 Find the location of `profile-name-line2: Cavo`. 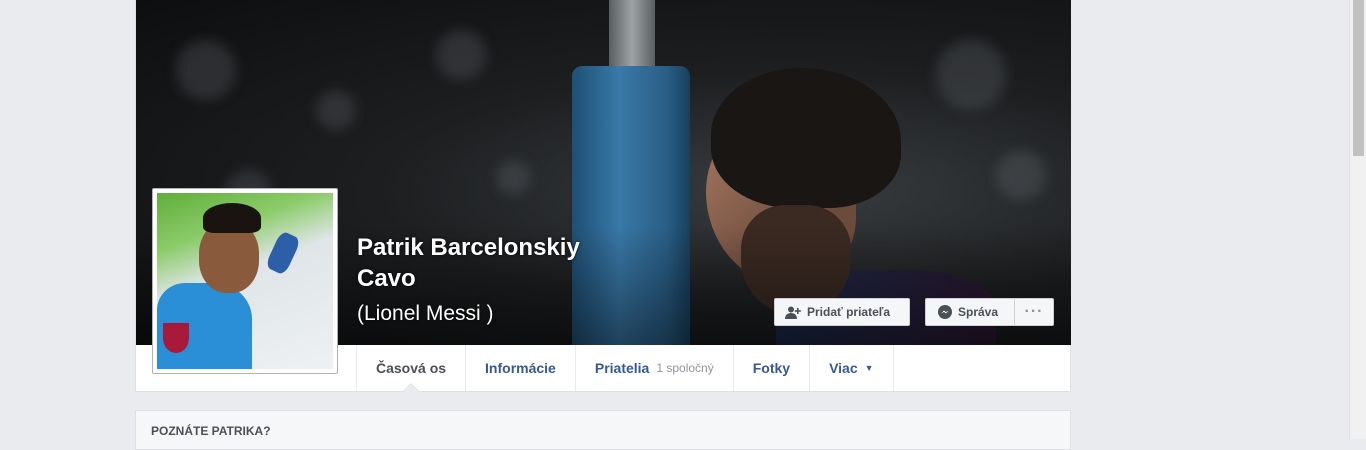

profile-name-line2: Cavo is located at coordinates (386, 278).